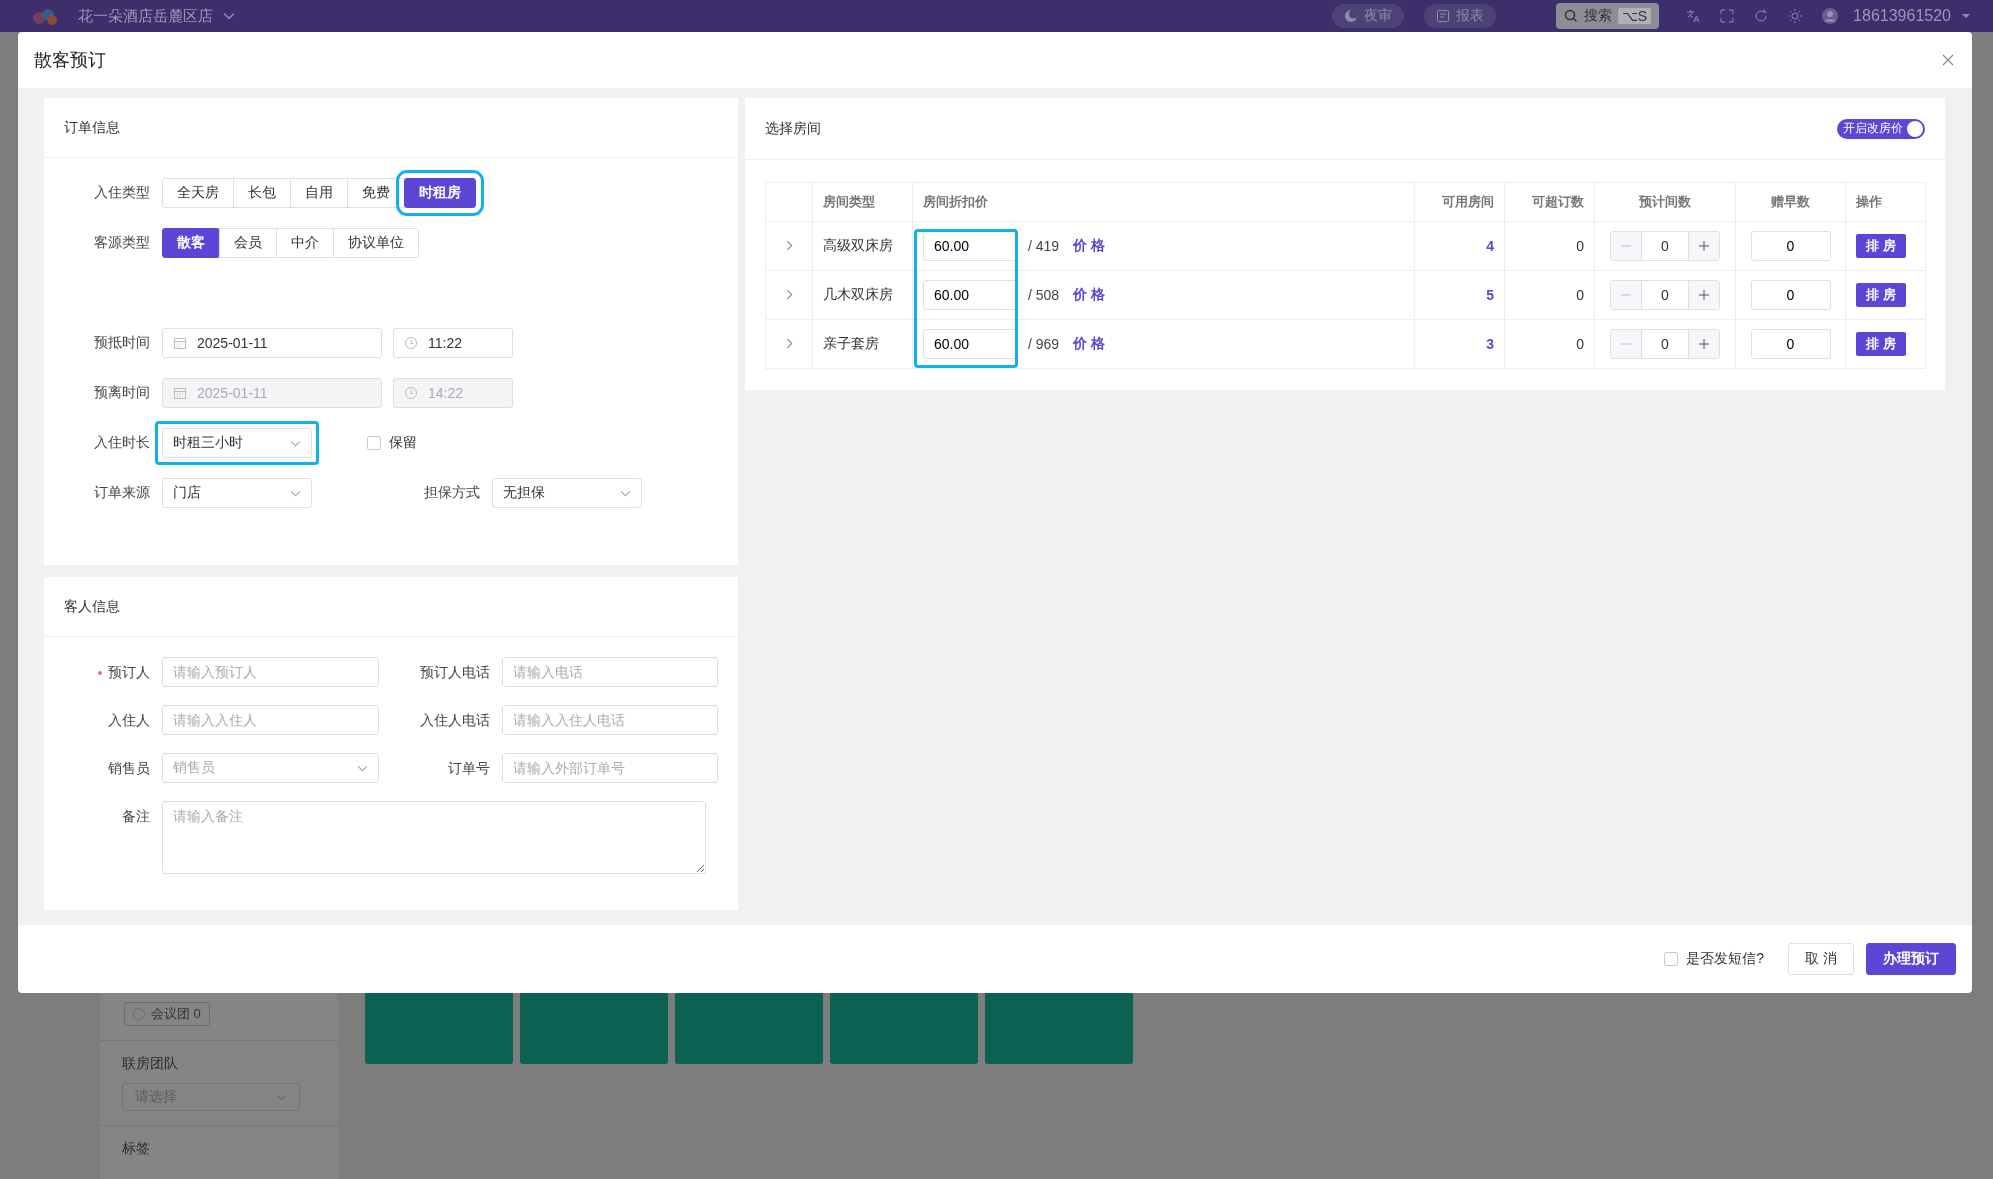  What do you see at coordinates (103, 672) in the screenshot?
I see `field-label: 预订人` at bounding box center [103, 672].